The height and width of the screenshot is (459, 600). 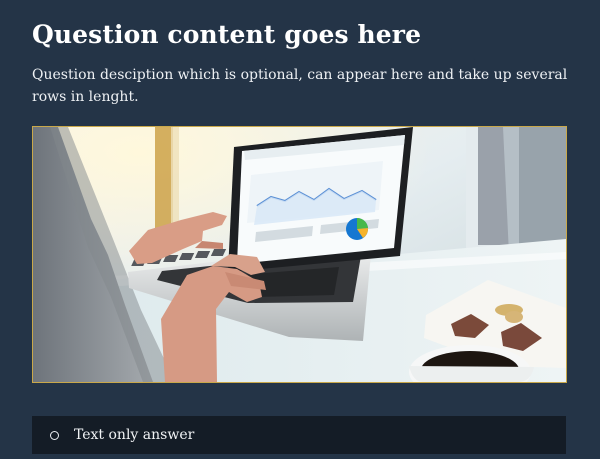 I want to click on answer-label: Text only answer, so click(x=134, y=435).